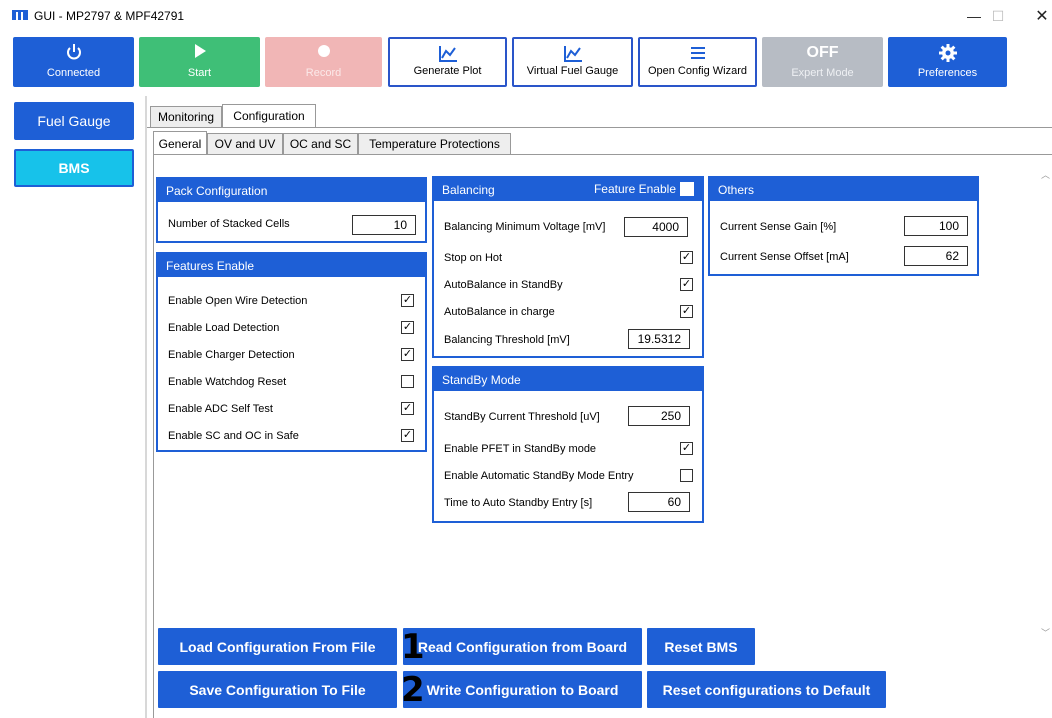 The image size is (1052, 718). What do you see at coordinates (766, 689) in the screenshot?
I see `reset-default-button: Reset configurations to Default` at bounding box center [766, 689].